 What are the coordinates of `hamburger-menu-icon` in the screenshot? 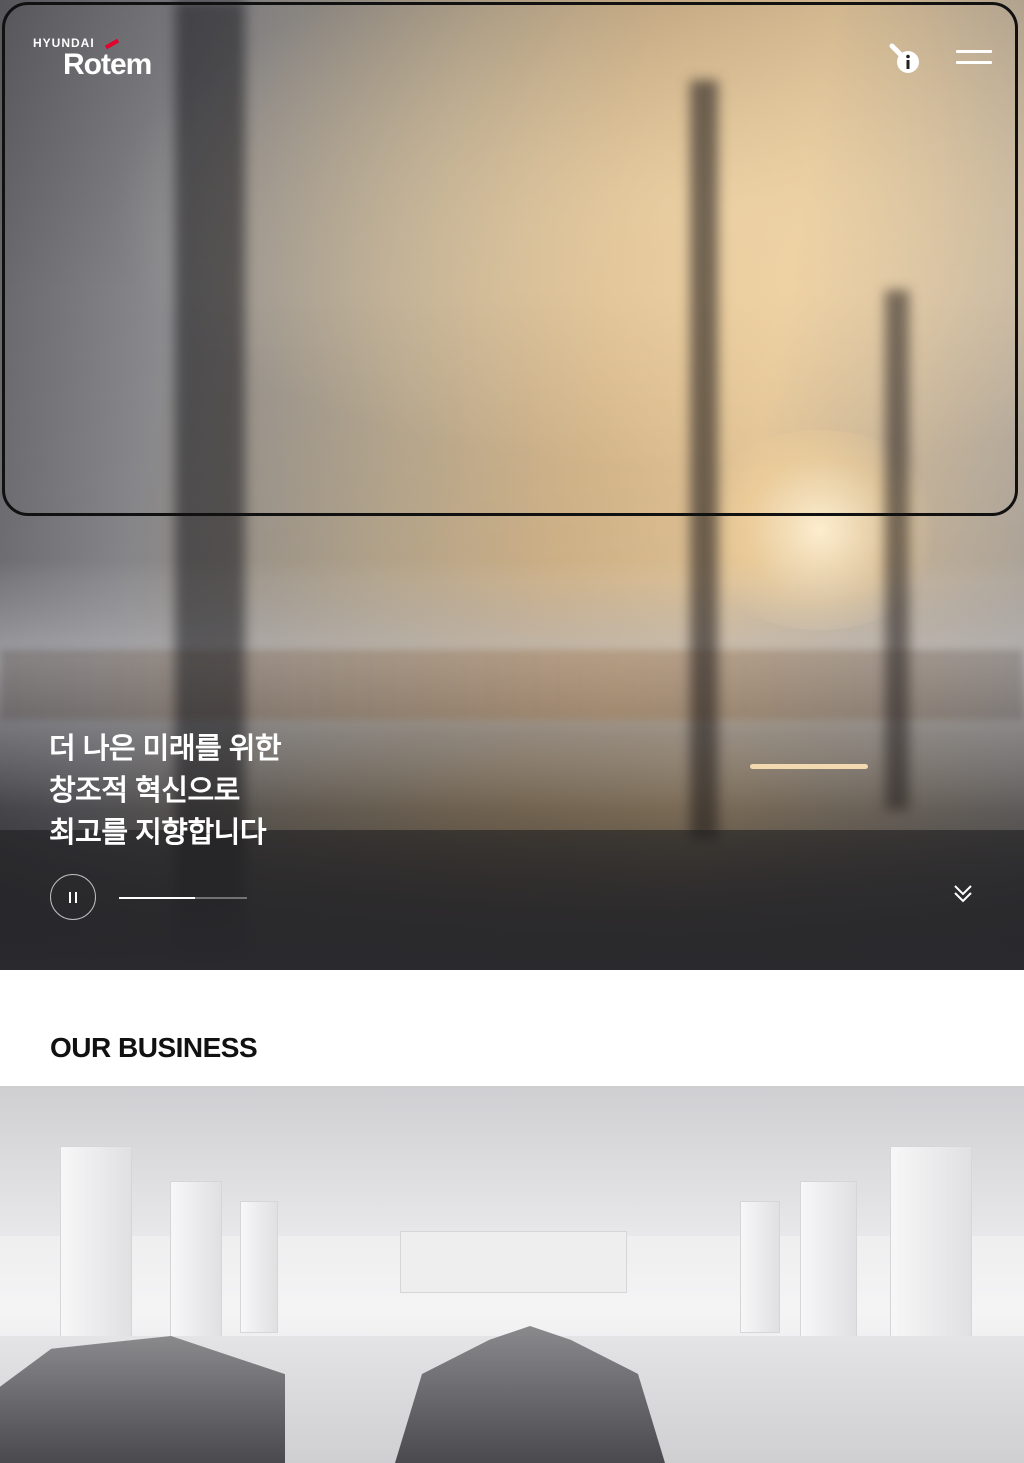 It's located at (975, 58).